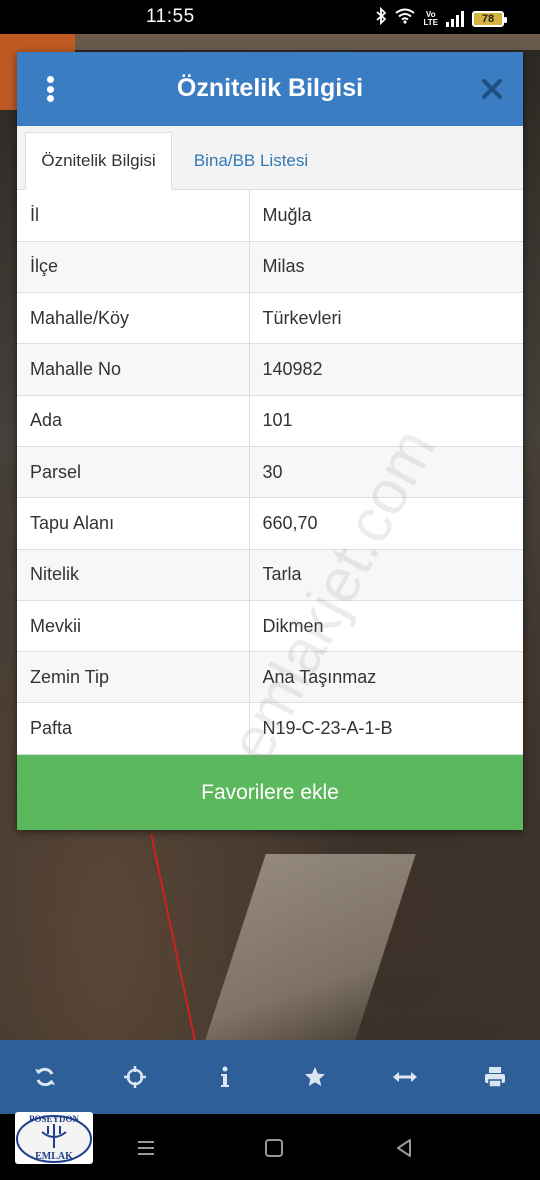  I want to click on attribute-value: Milas, so click(386, 267).